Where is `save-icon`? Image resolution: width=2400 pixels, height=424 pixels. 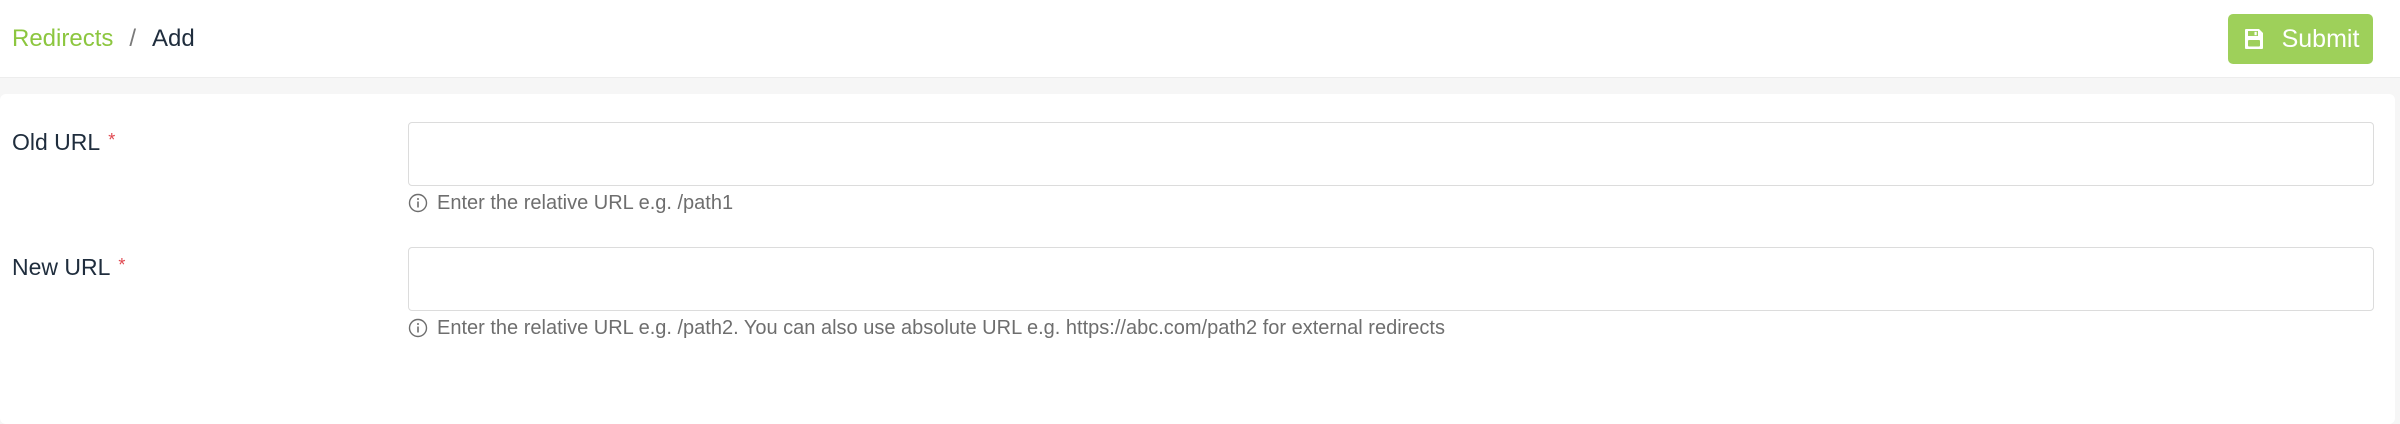 save-icon is located at coordinates (2254, 39).